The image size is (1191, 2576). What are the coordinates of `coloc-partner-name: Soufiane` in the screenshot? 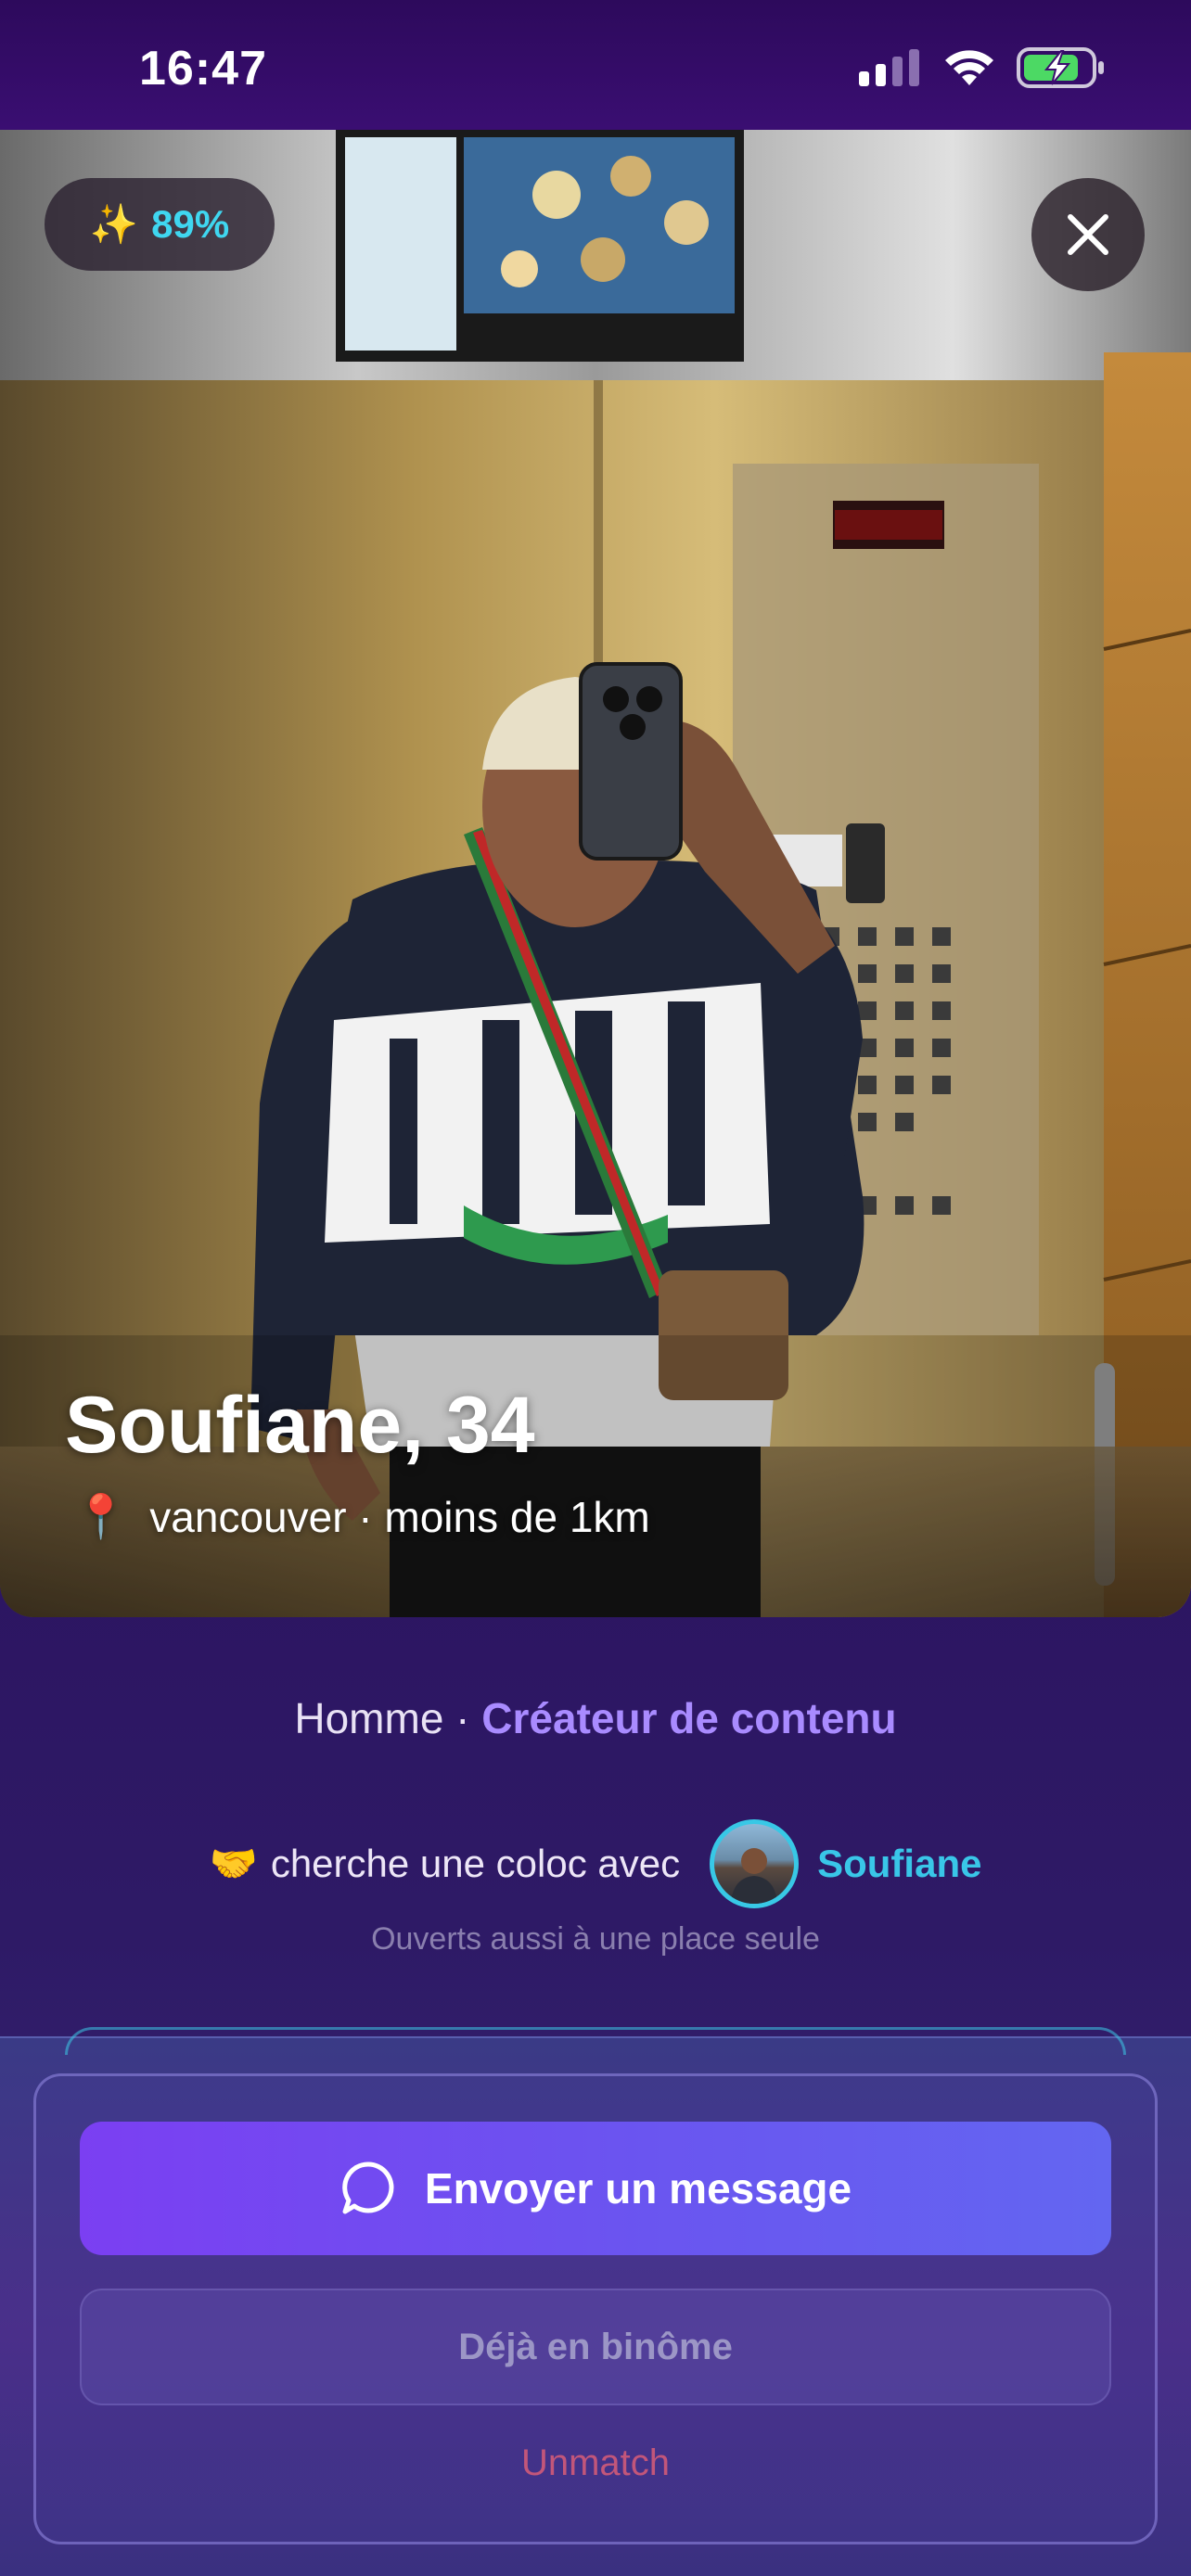 It's located at (899, 1864).